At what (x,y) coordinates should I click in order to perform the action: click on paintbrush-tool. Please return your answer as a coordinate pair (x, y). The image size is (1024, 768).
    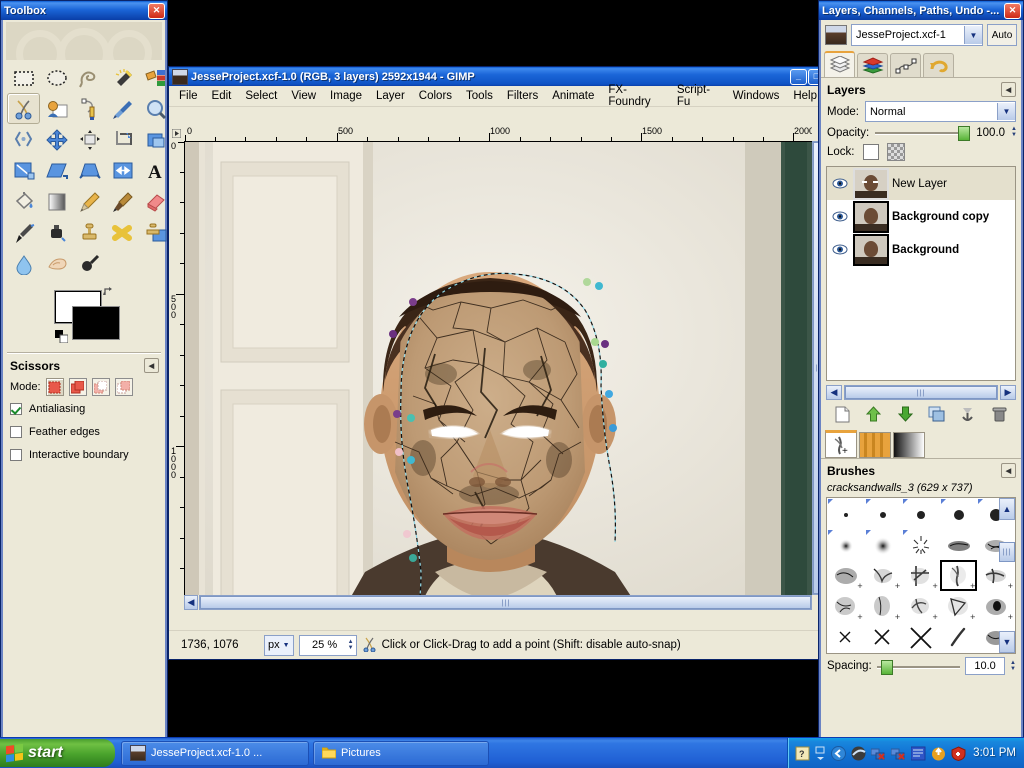
    Looking at the image, I should click on (122, 201).